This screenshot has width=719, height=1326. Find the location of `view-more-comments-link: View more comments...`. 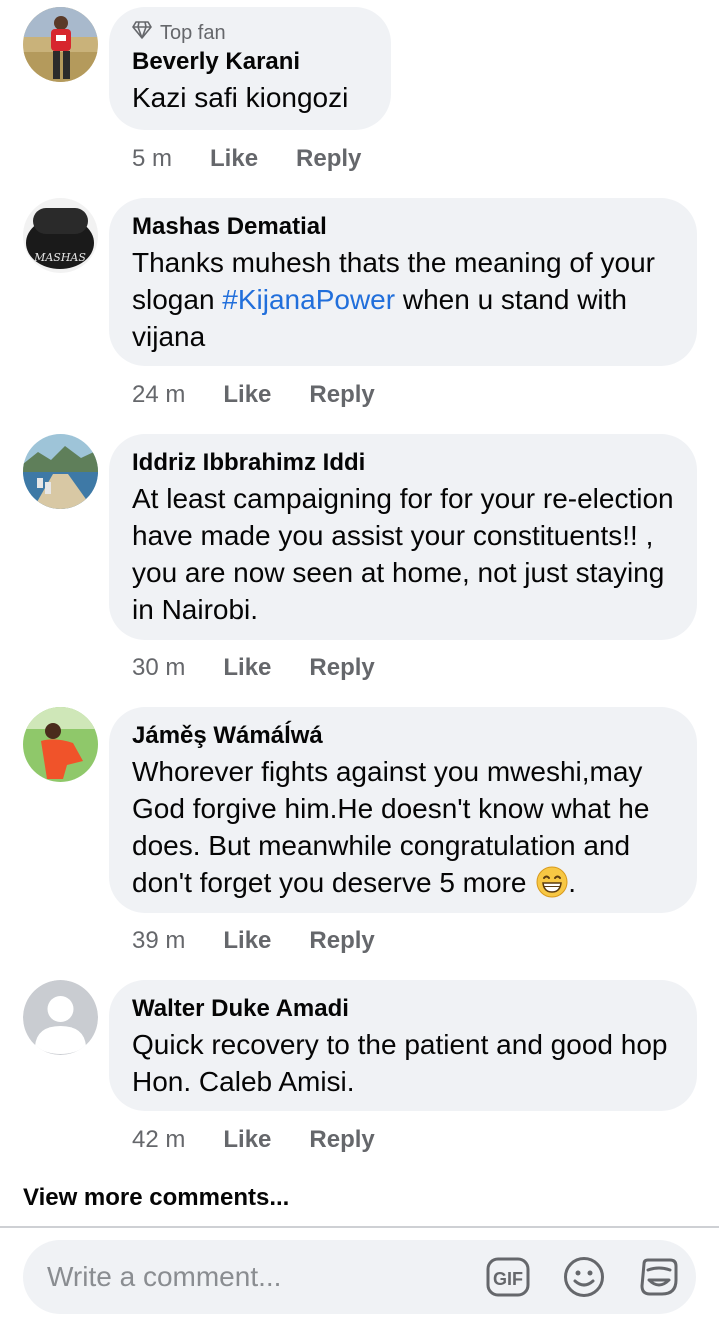

view-more-comments-link: View more comments... is located at coordinates (156, 1198).